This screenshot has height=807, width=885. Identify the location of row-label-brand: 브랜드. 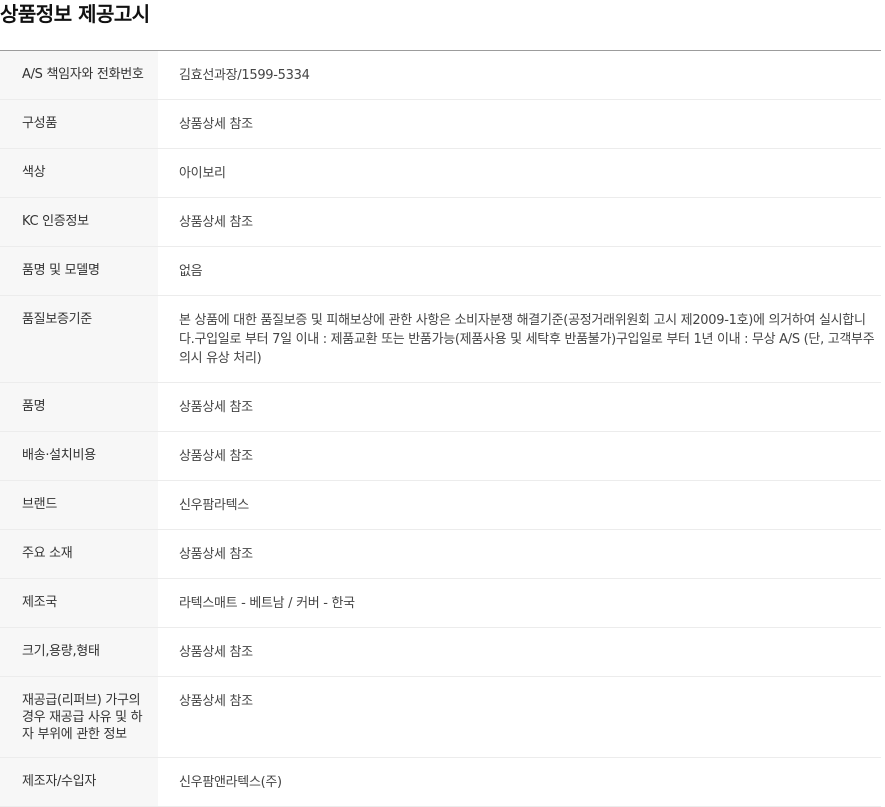
(79, 505).